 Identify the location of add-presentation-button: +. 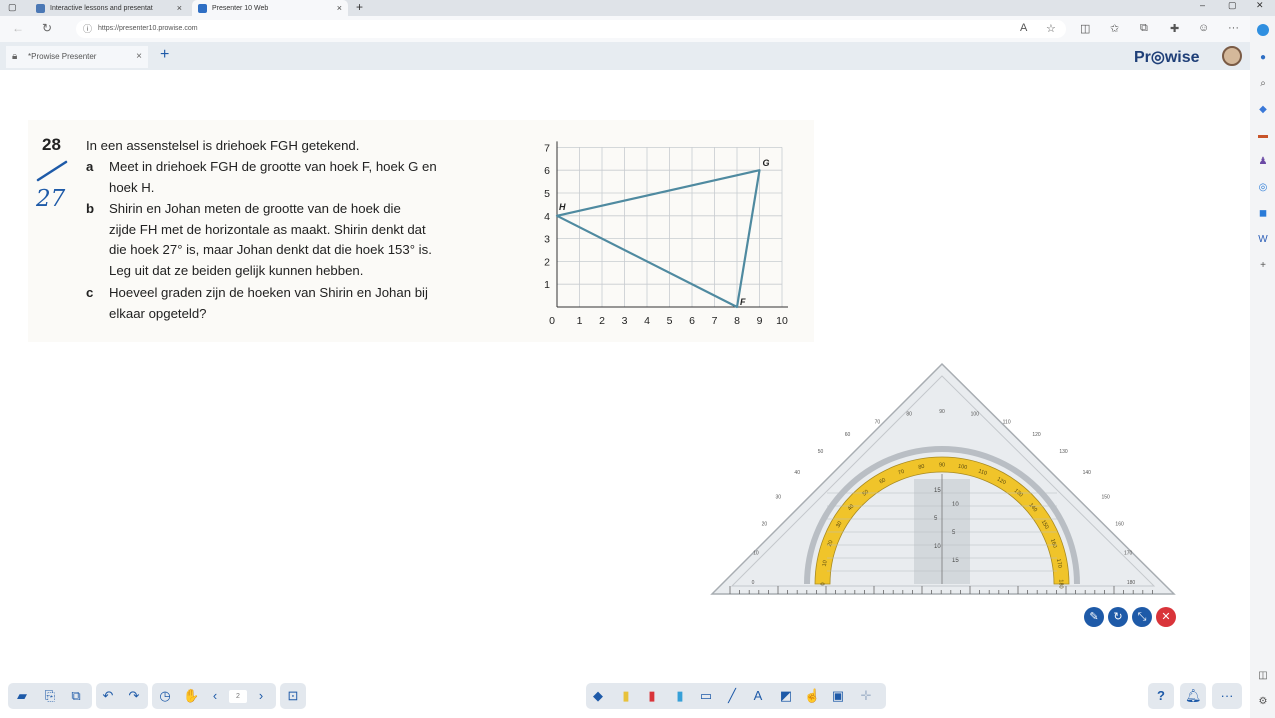
(164, 55).